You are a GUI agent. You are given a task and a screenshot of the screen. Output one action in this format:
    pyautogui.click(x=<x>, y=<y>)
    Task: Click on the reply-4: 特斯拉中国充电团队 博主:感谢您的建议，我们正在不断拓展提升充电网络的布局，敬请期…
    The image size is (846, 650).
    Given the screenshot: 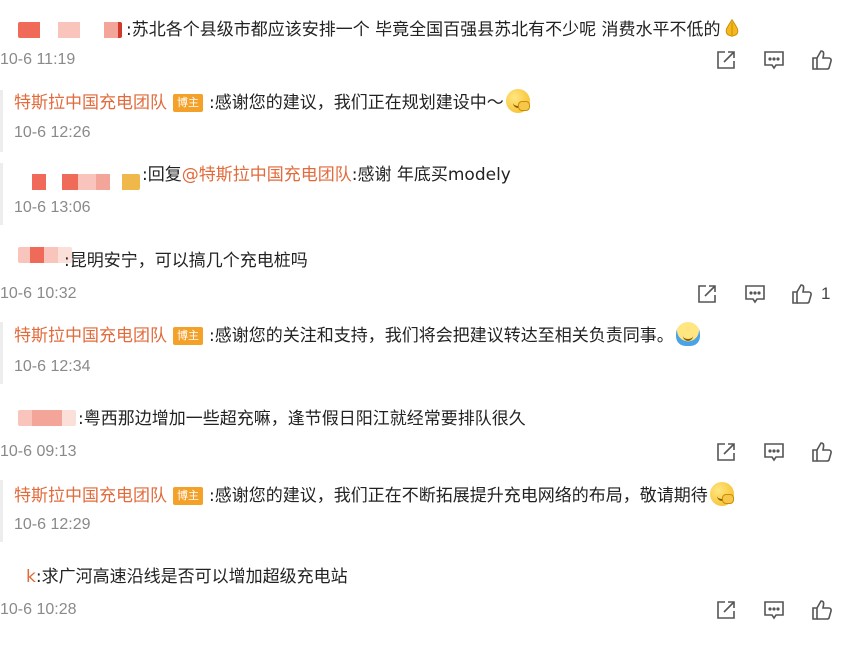 What is the action you would take?
    pyautogui.click(x=374, y=494)
    